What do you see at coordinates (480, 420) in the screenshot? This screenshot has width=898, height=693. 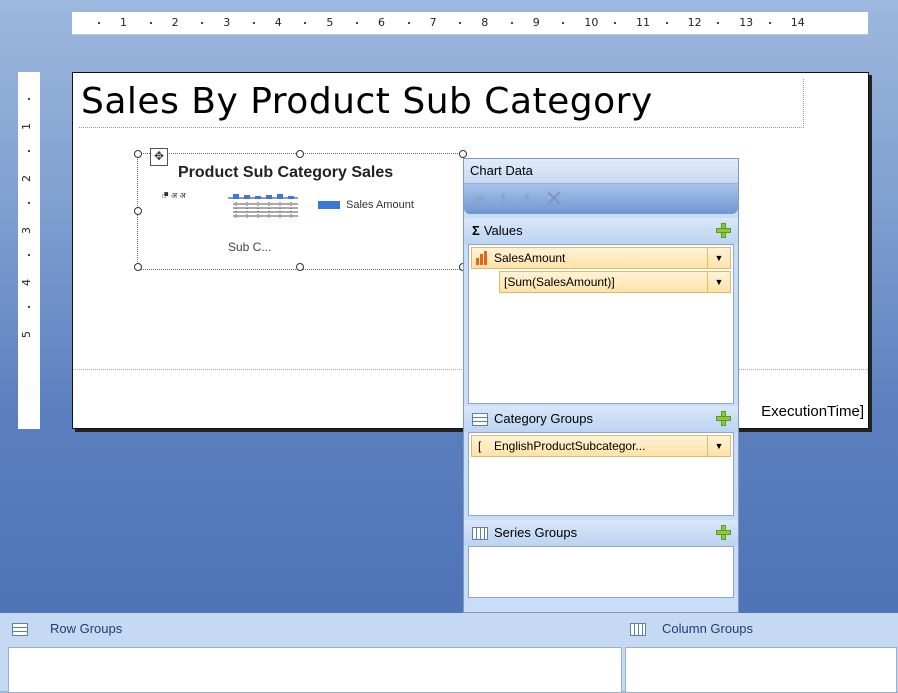 I see `category-groups-icon` at bounding box center [480, 420].